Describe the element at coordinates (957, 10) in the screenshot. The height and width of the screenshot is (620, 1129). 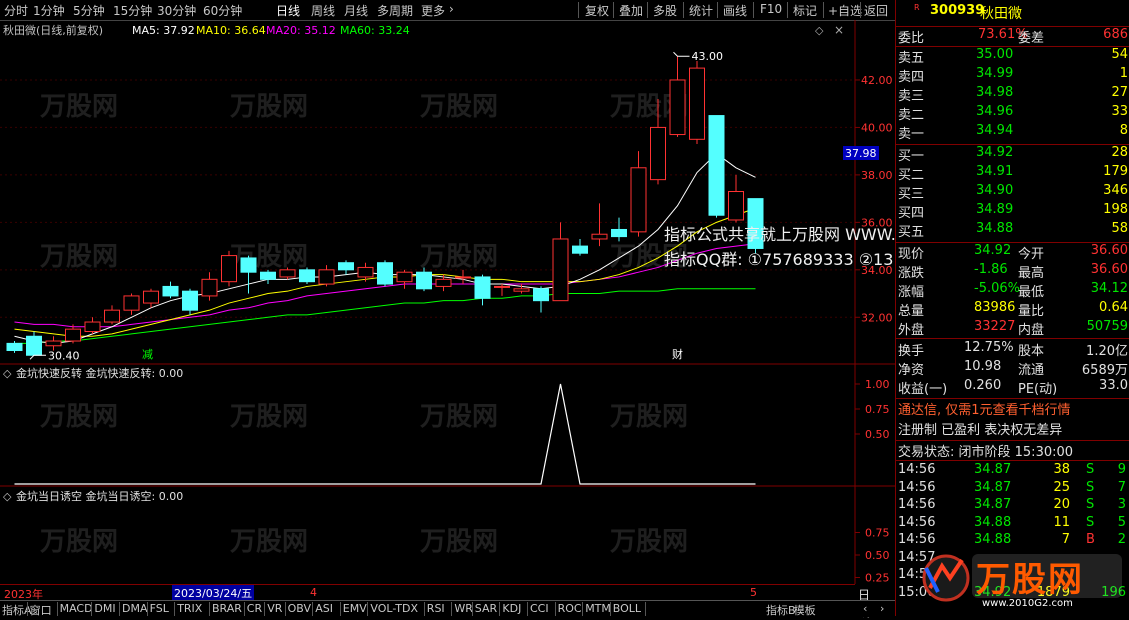
I see `stock-code: 300939` at that location.